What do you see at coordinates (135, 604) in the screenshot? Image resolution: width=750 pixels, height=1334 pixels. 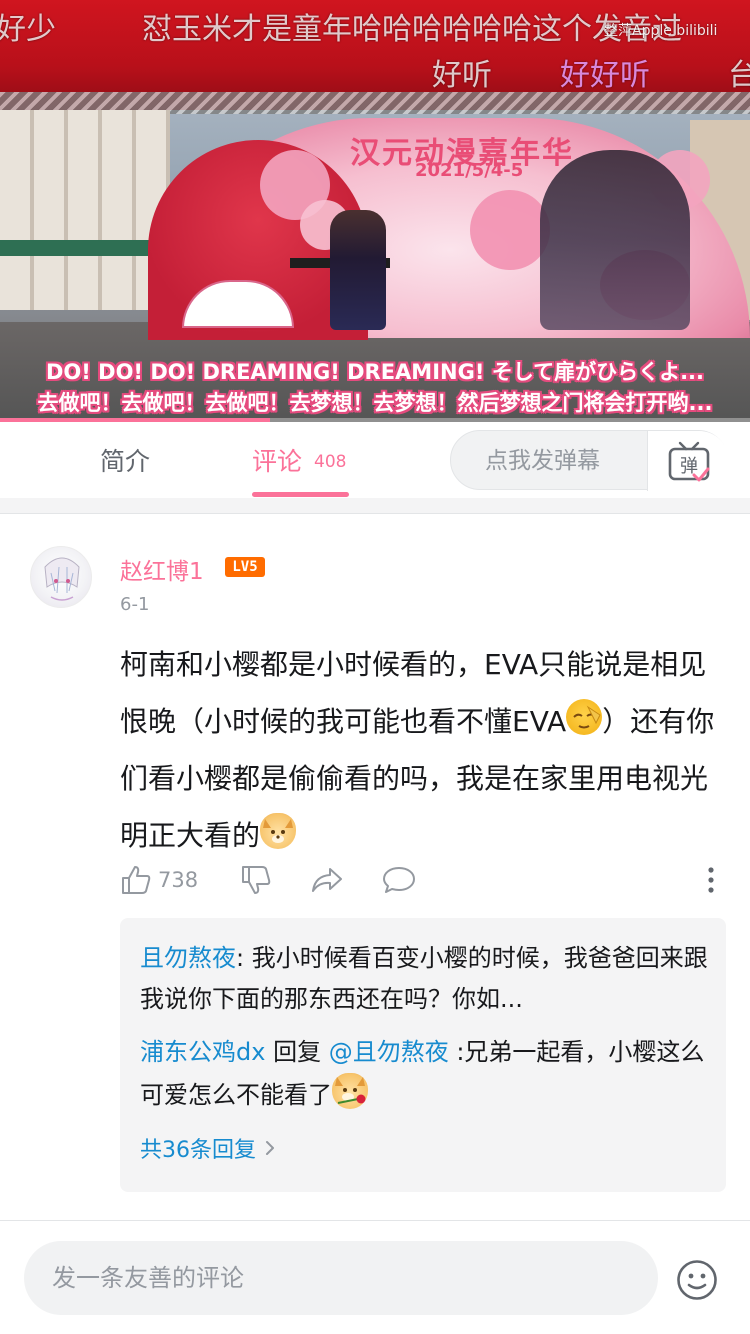 I see `comment-date: 6-1` at bounding box center [135, 604].